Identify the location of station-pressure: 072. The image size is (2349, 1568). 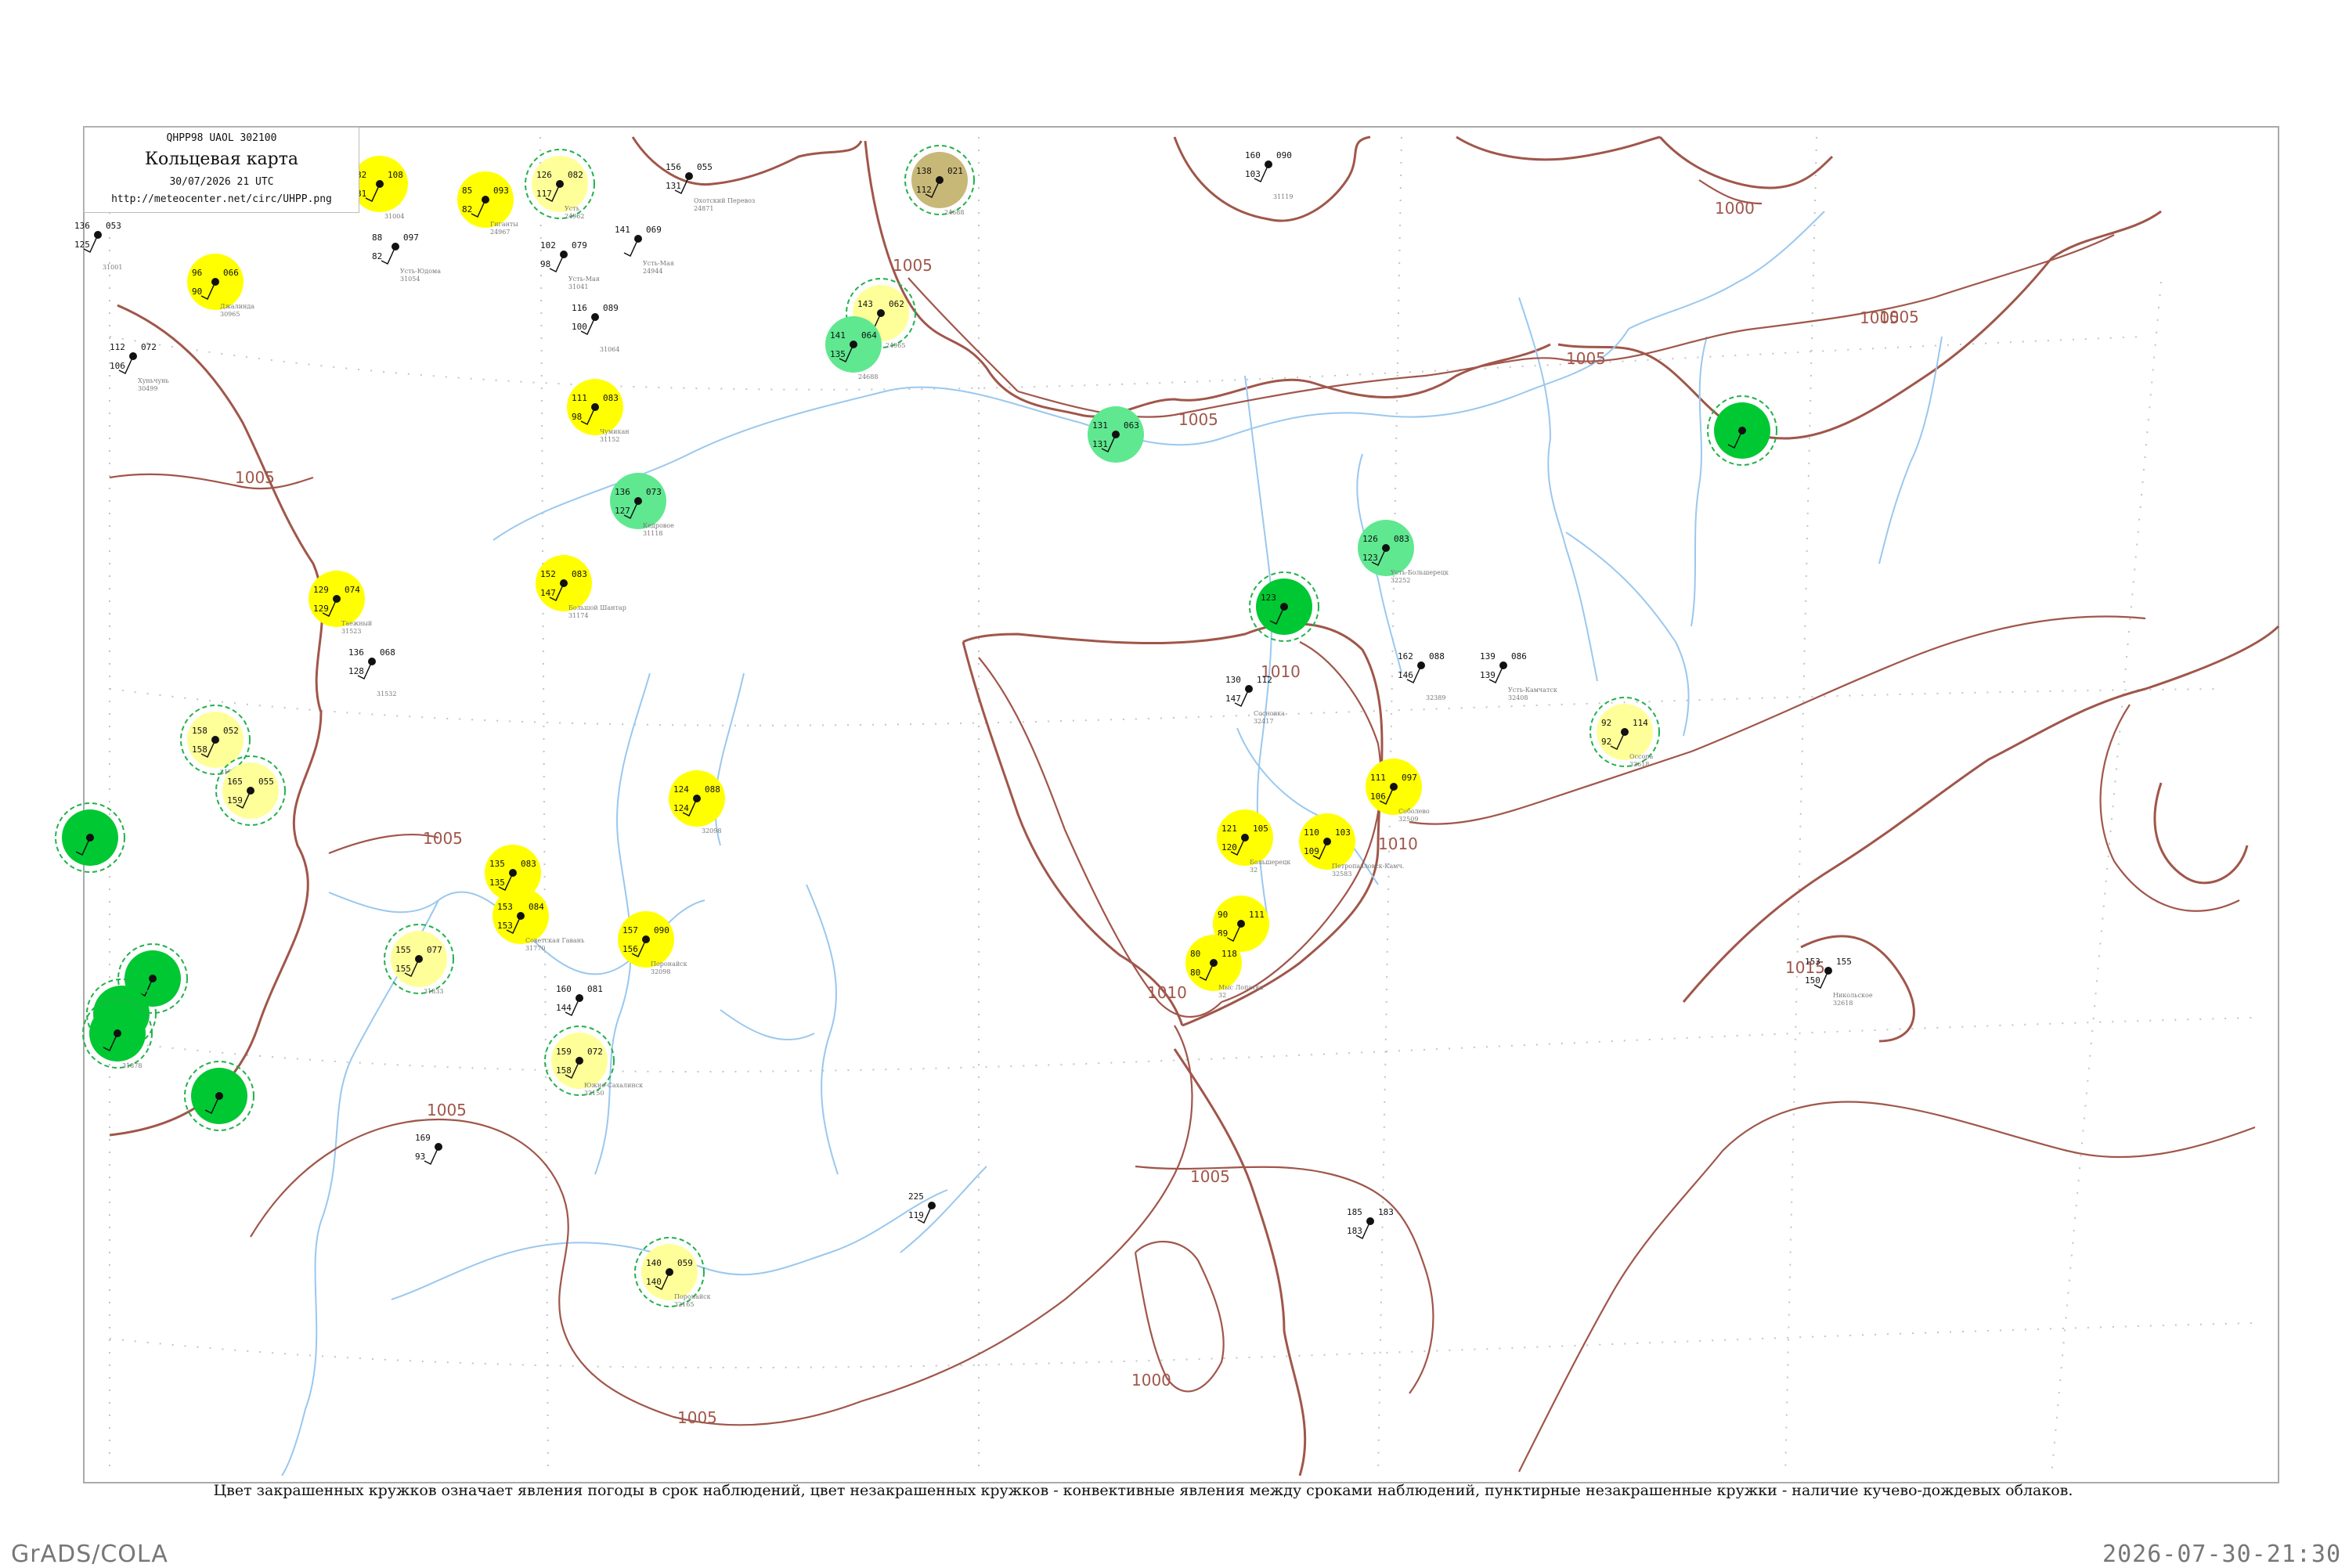
(149, 347).